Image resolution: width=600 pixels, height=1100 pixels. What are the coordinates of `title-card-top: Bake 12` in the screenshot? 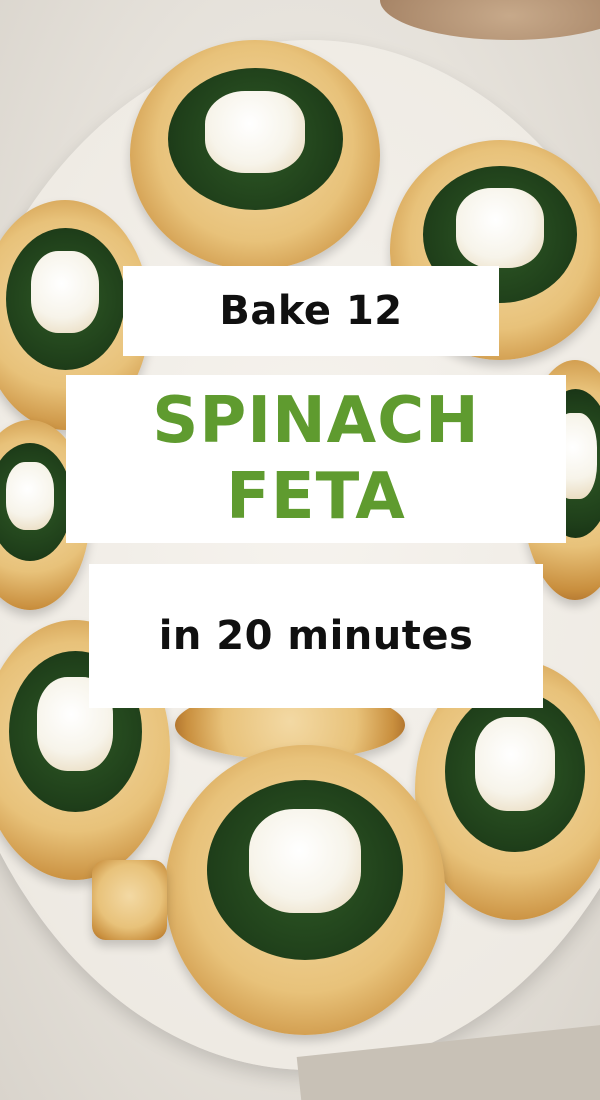 It's located at (311, 311).